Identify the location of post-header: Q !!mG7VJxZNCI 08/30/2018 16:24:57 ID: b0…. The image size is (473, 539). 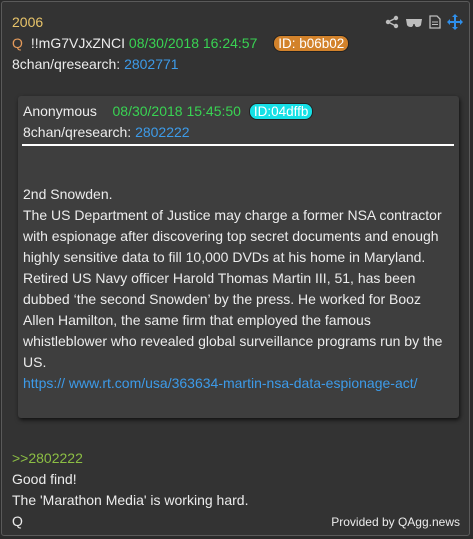
(181, 43).